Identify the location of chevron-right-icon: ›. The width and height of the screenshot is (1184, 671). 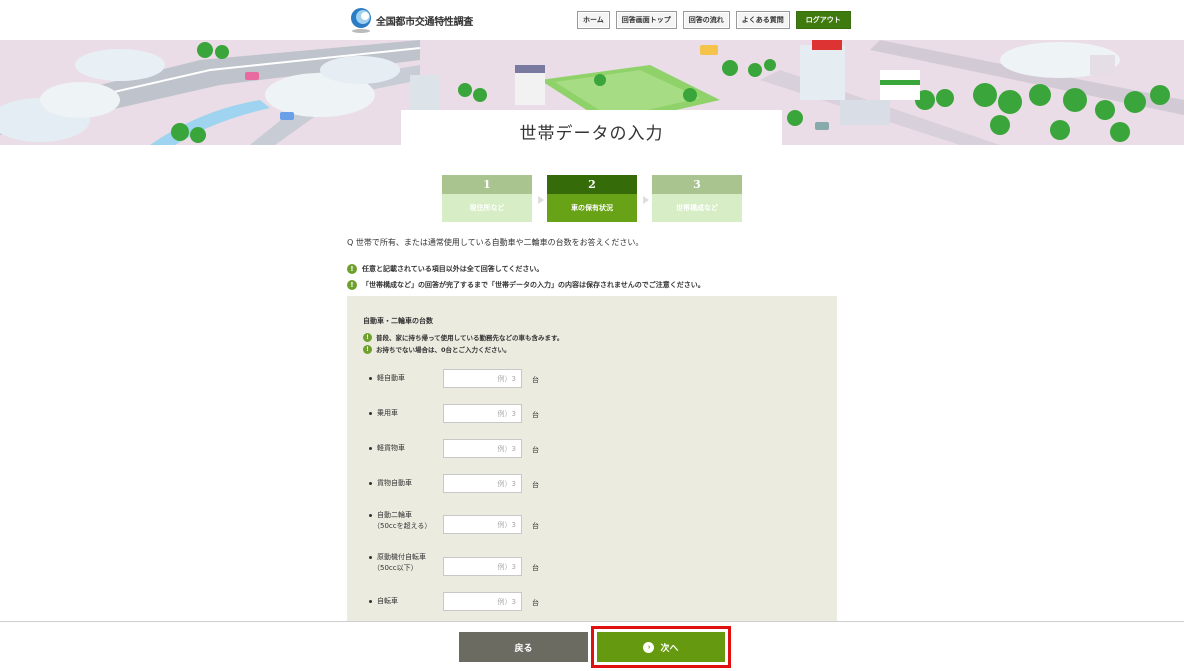
(649, 647).